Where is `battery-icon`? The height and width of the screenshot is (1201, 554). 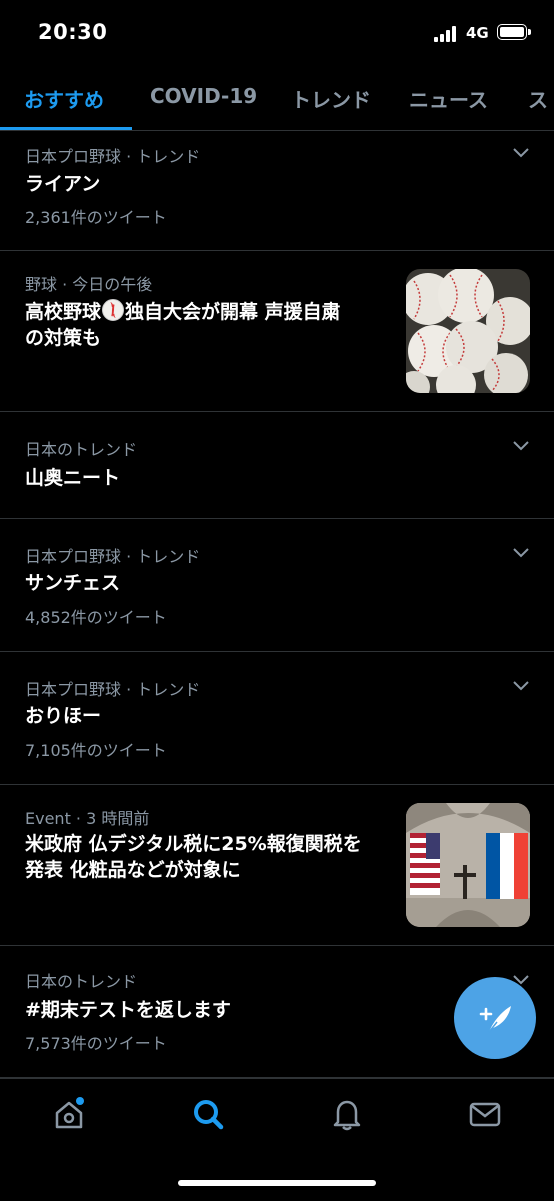
battery-icon is located at coordinates (514, 32).